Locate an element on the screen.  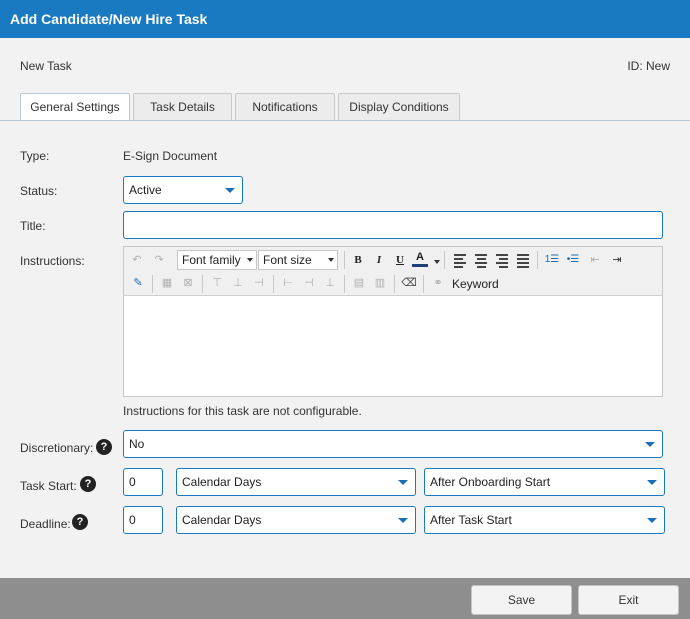
align-right-icon is located at coordinates (502, 260).